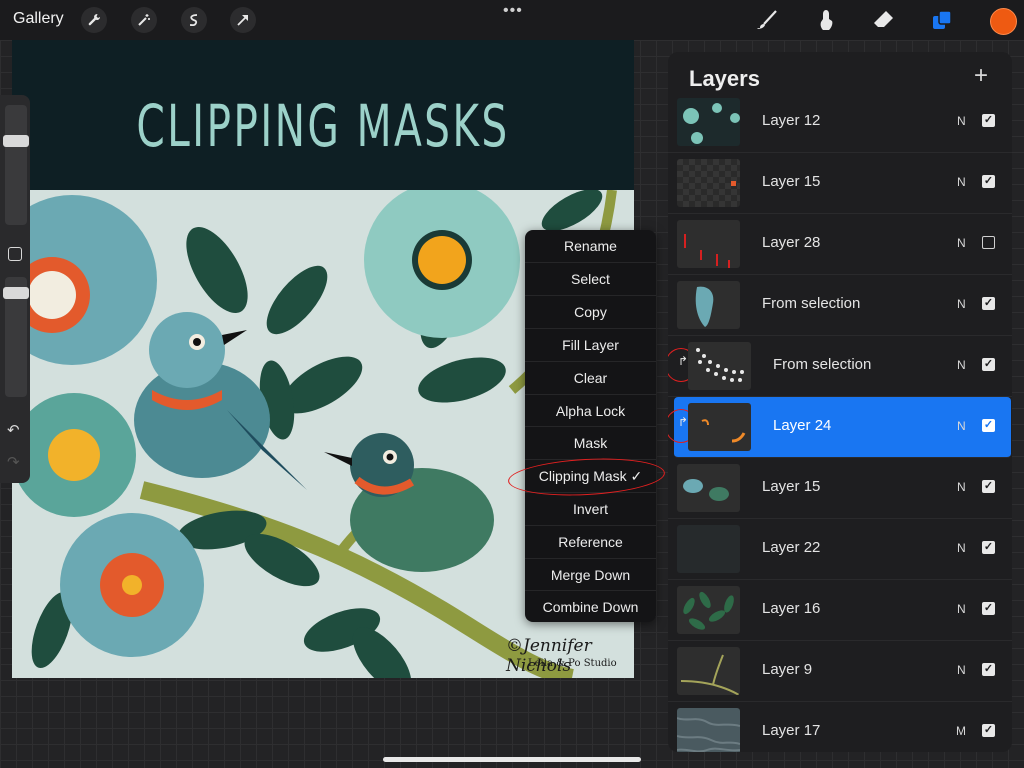 The height and width of the screenshot is (768, 1024). Describe the element at coordinates (16, 293) in the screenshot. I see `opacity-handle` at that location.